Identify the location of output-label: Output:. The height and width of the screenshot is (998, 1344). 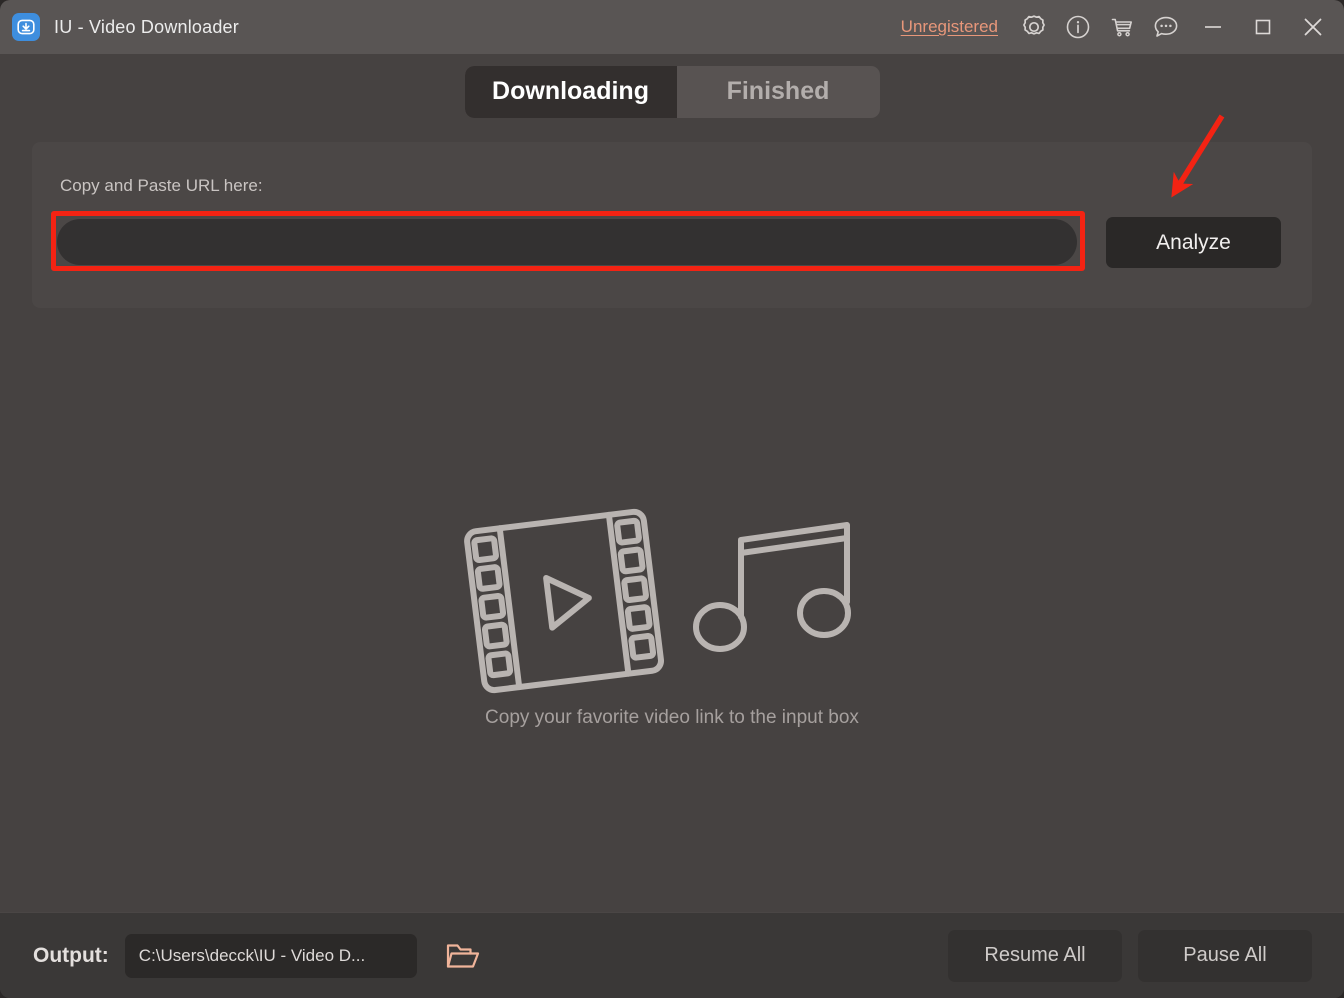
(71, 955).